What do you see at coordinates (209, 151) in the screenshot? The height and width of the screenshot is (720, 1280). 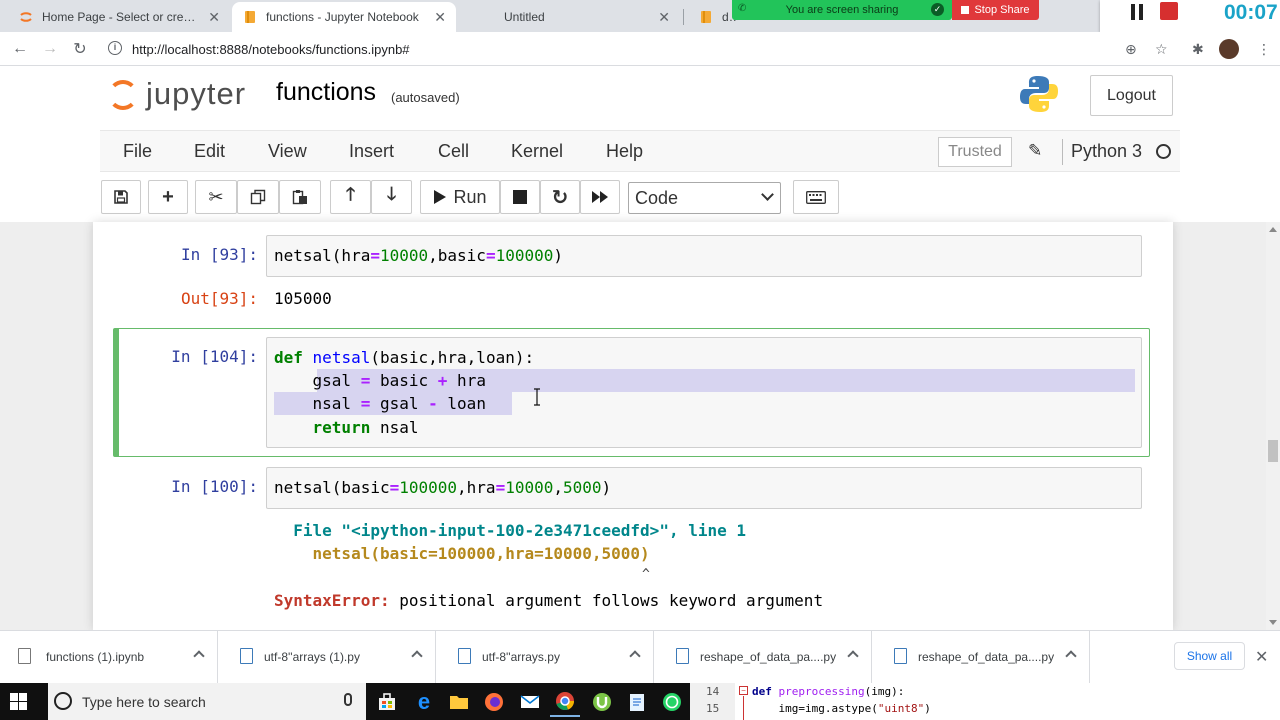 I see `menu-edit: Edit` at bounding box center [209, 151].